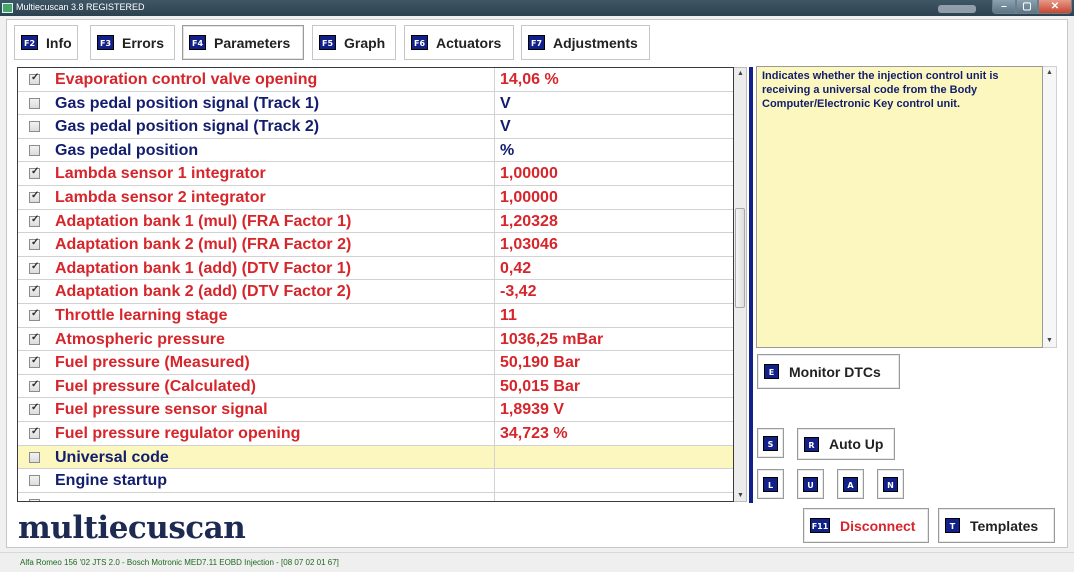  I want to click on maximize-icon: ▢, so click(1027, 6).